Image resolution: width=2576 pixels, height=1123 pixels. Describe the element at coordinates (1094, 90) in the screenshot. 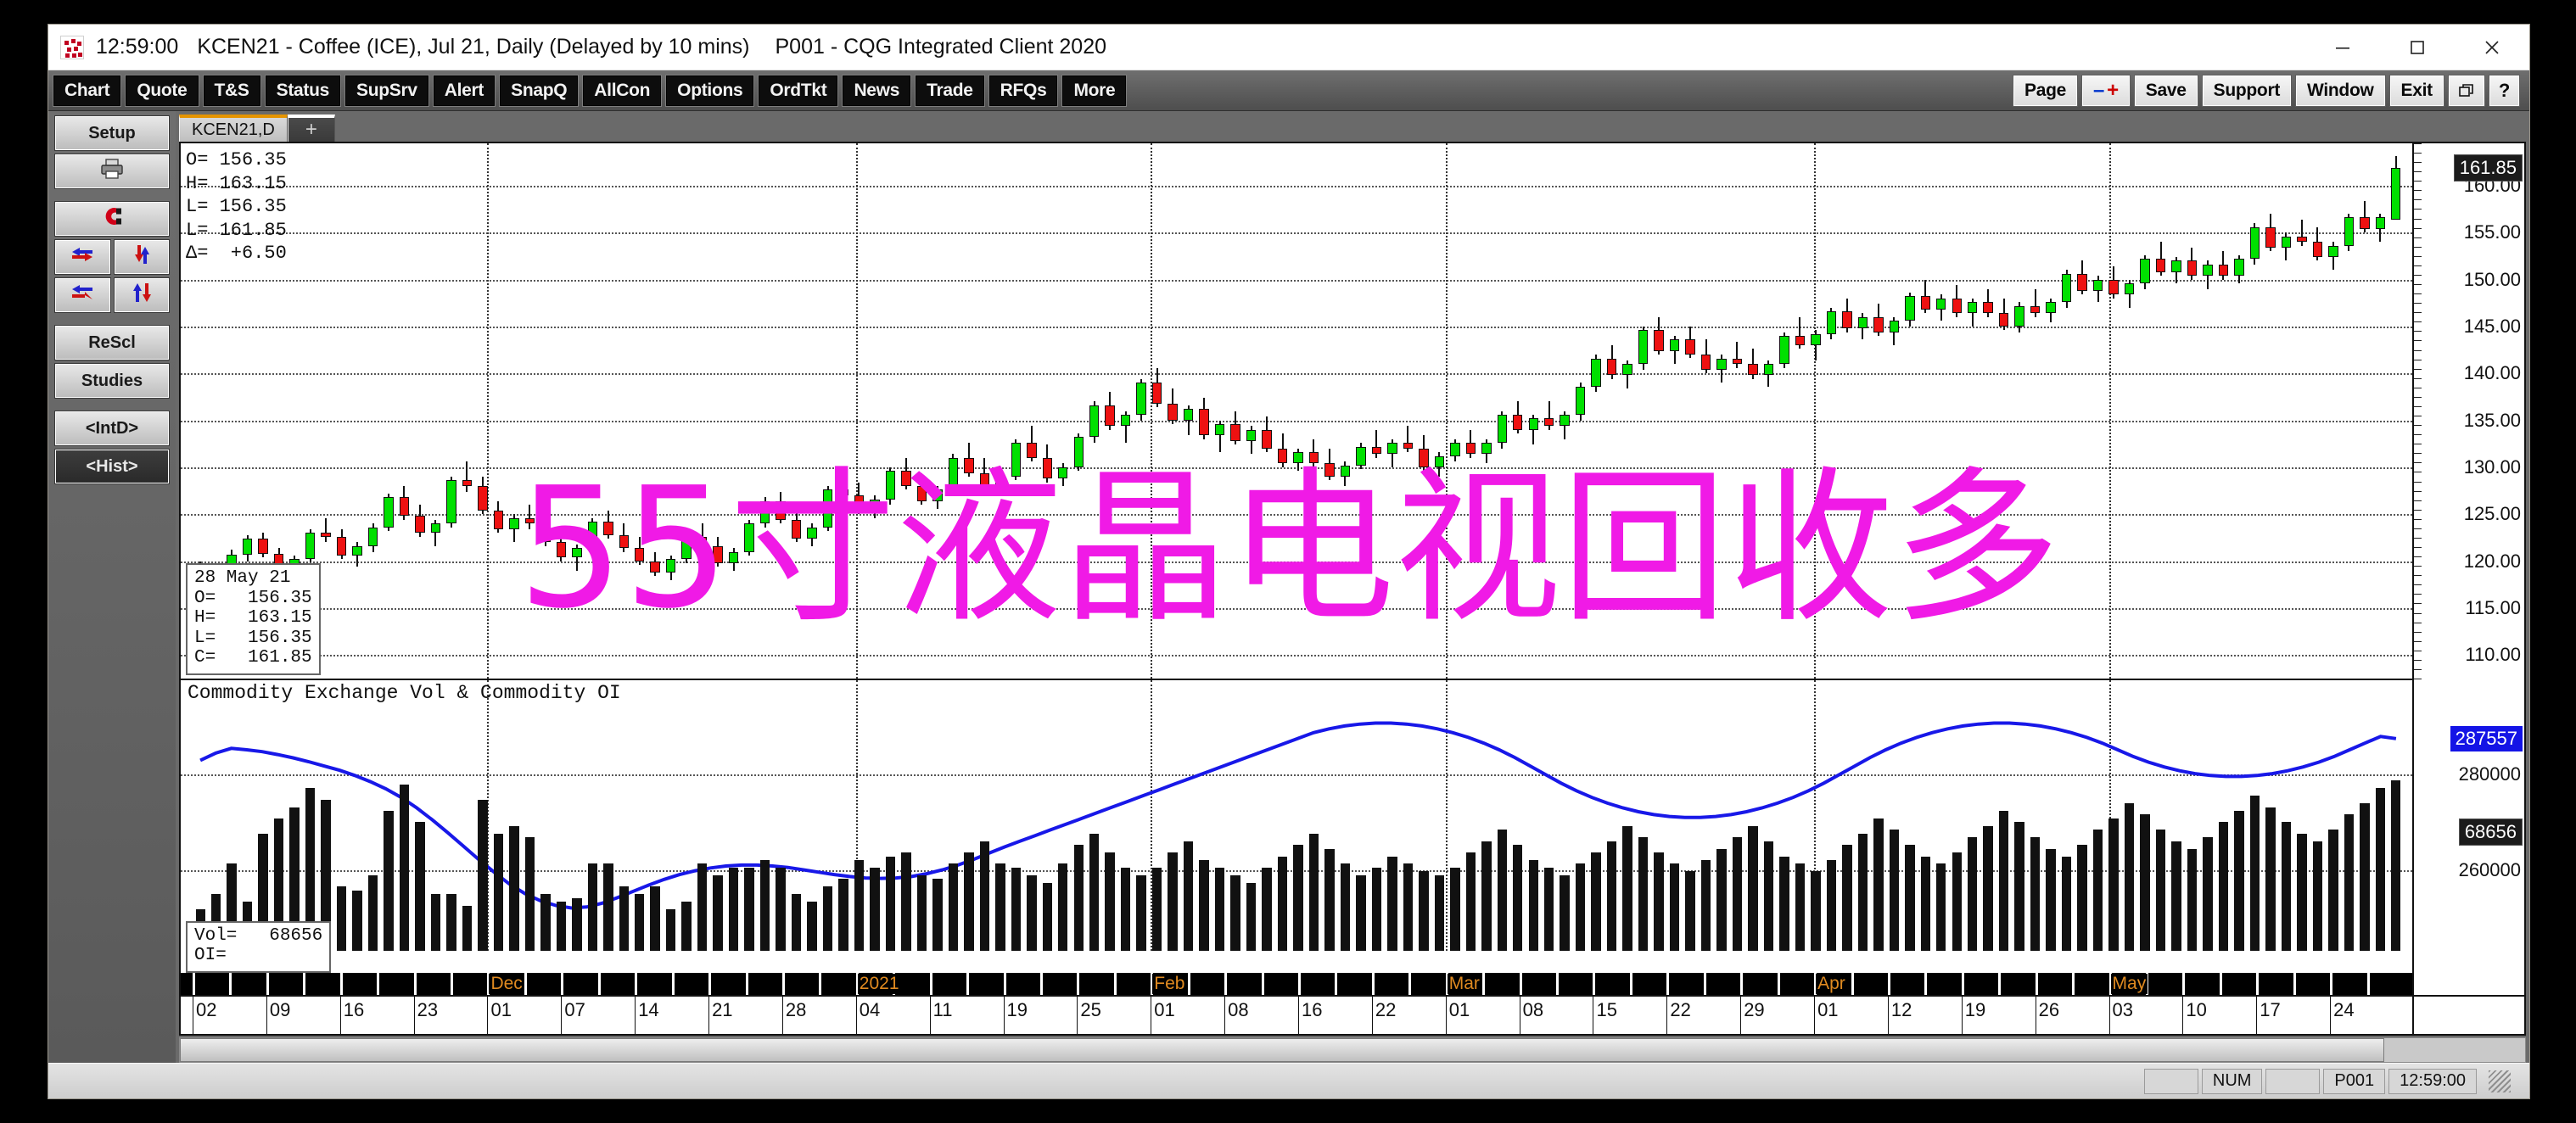

I see `toolbar-button-more: More` at that location.